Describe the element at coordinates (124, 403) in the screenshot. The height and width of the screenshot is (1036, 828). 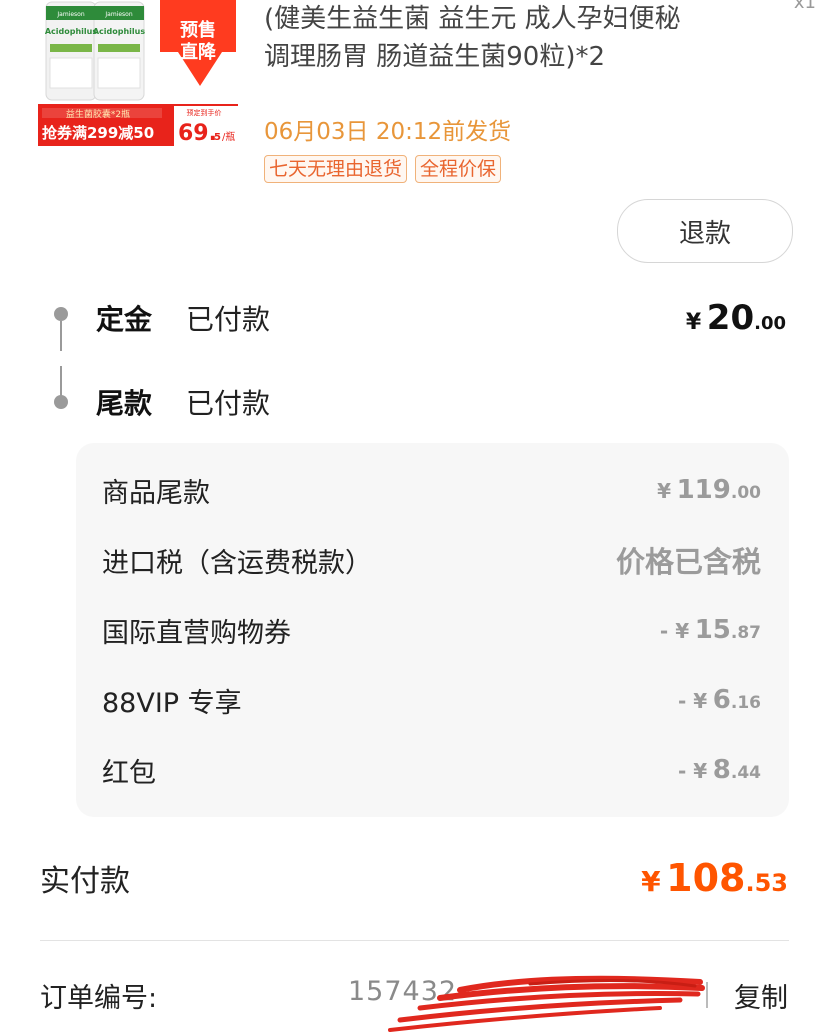
I see `stage-balance-name: 尾款` at that location.